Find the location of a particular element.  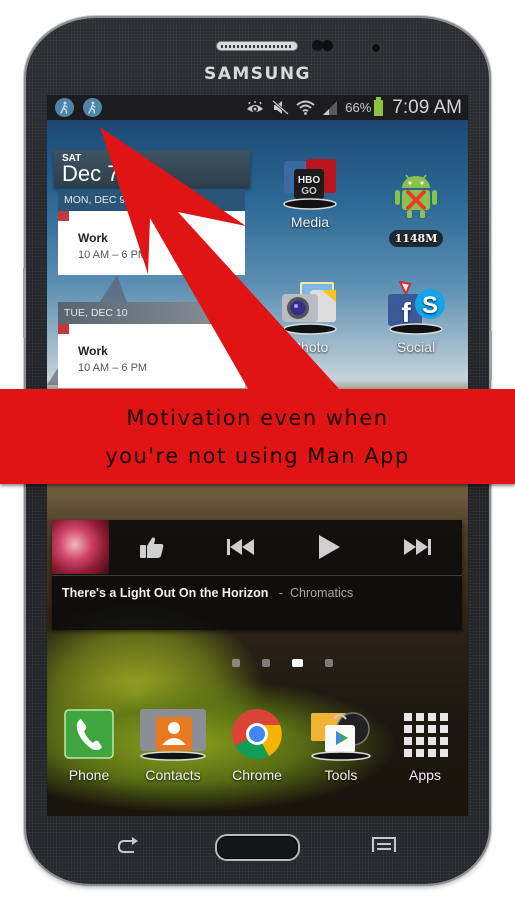

dock-contacts: Contacts is located at coordinates (173, 745).